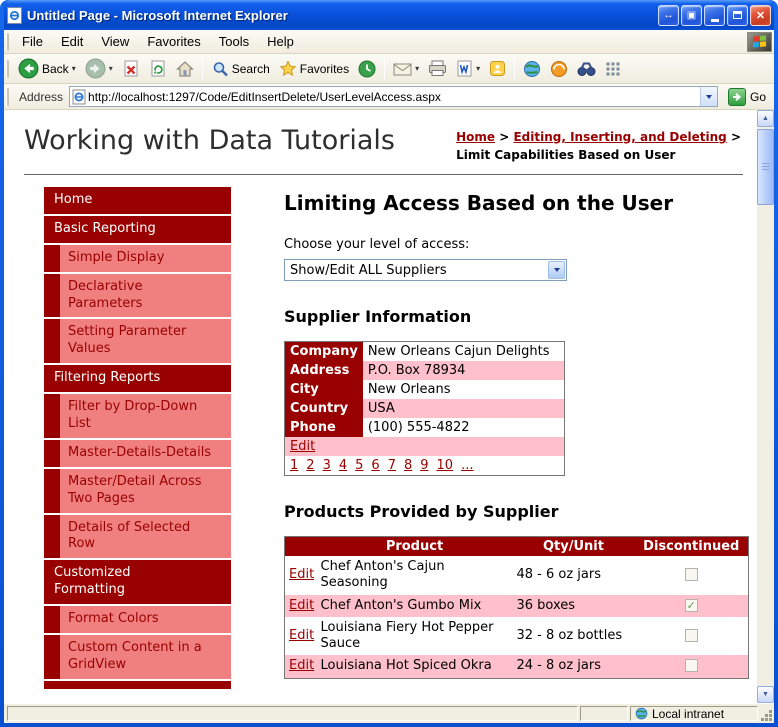  I want to click on sidebar-item-setting-parameter-values: Setting Parameter Values, so click(137, 341).